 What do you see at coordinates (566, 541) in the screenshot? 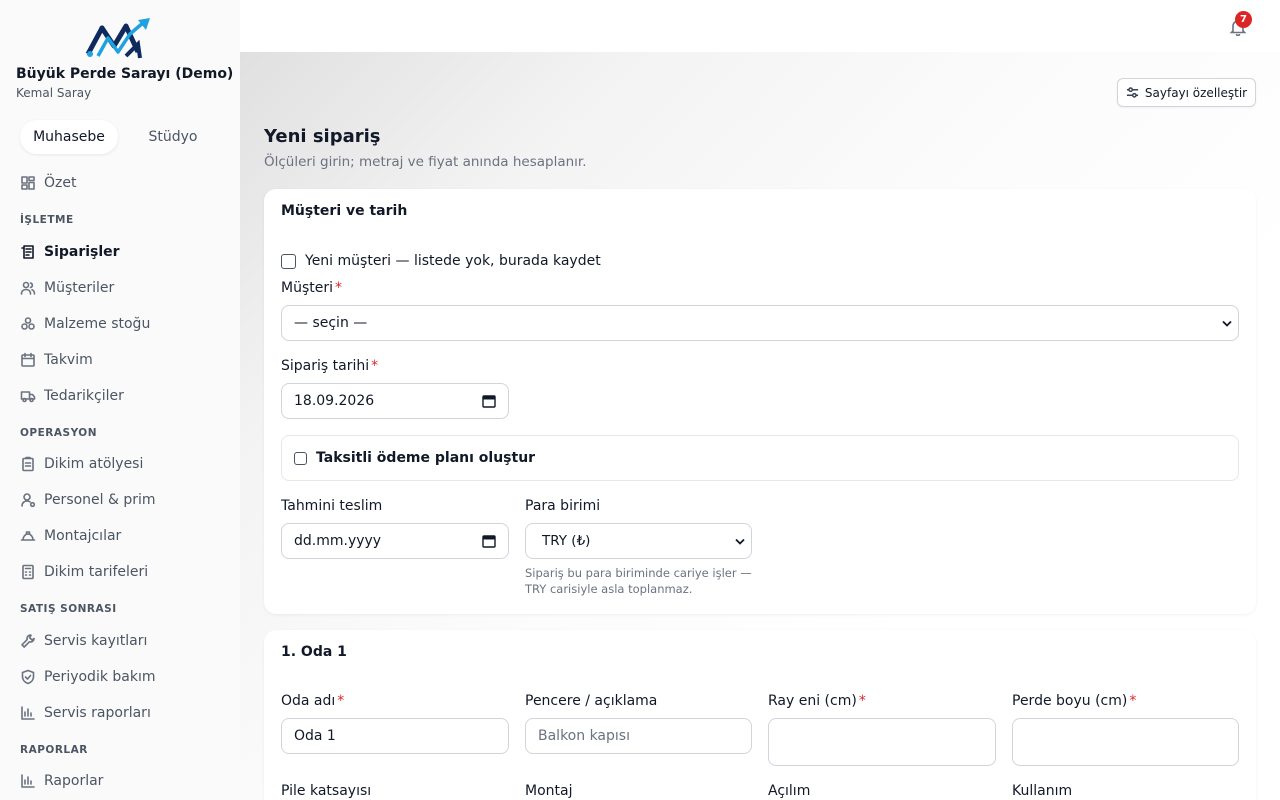
I see `currency-select-value: TRY (₺)` at bounding box center [566, 541].